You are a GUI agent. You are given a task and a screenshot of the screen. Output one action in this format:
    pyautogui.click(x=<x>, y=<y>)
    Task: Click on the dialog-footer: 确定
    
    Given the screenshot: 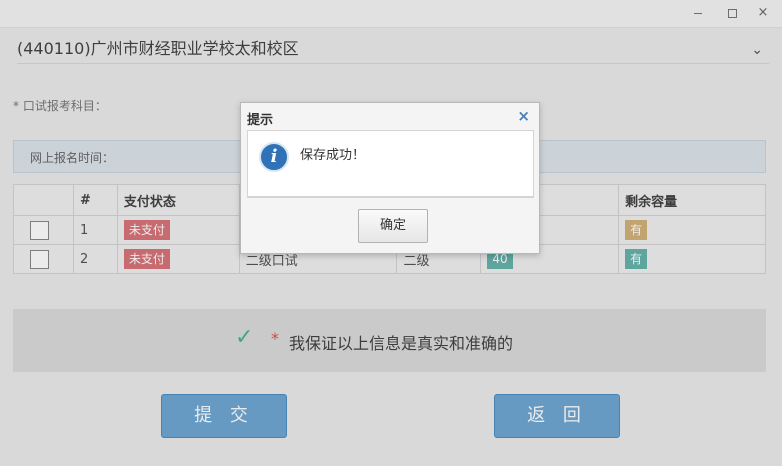 What is the action you would take?
    pyautogui.click(x=390, y=223)
    